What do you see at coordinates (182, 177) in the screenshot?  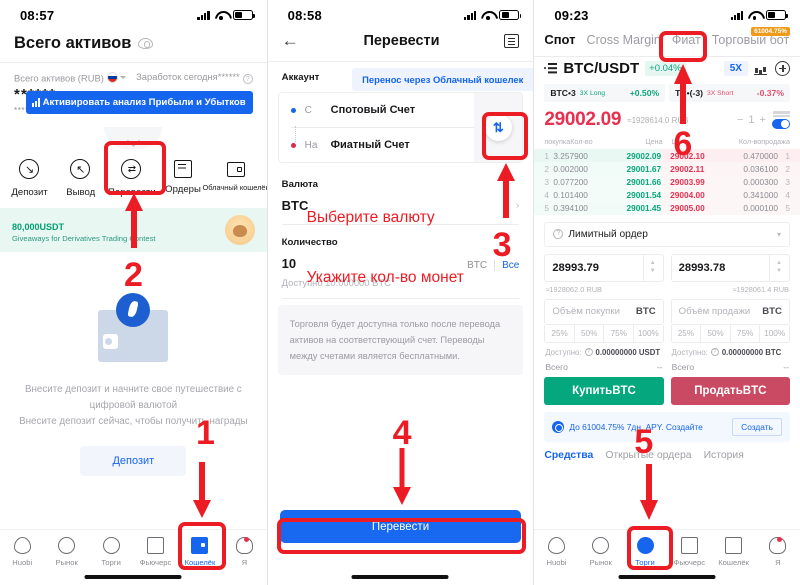 I see `action-orders: Ордеры` at bounding box center [182, 177].